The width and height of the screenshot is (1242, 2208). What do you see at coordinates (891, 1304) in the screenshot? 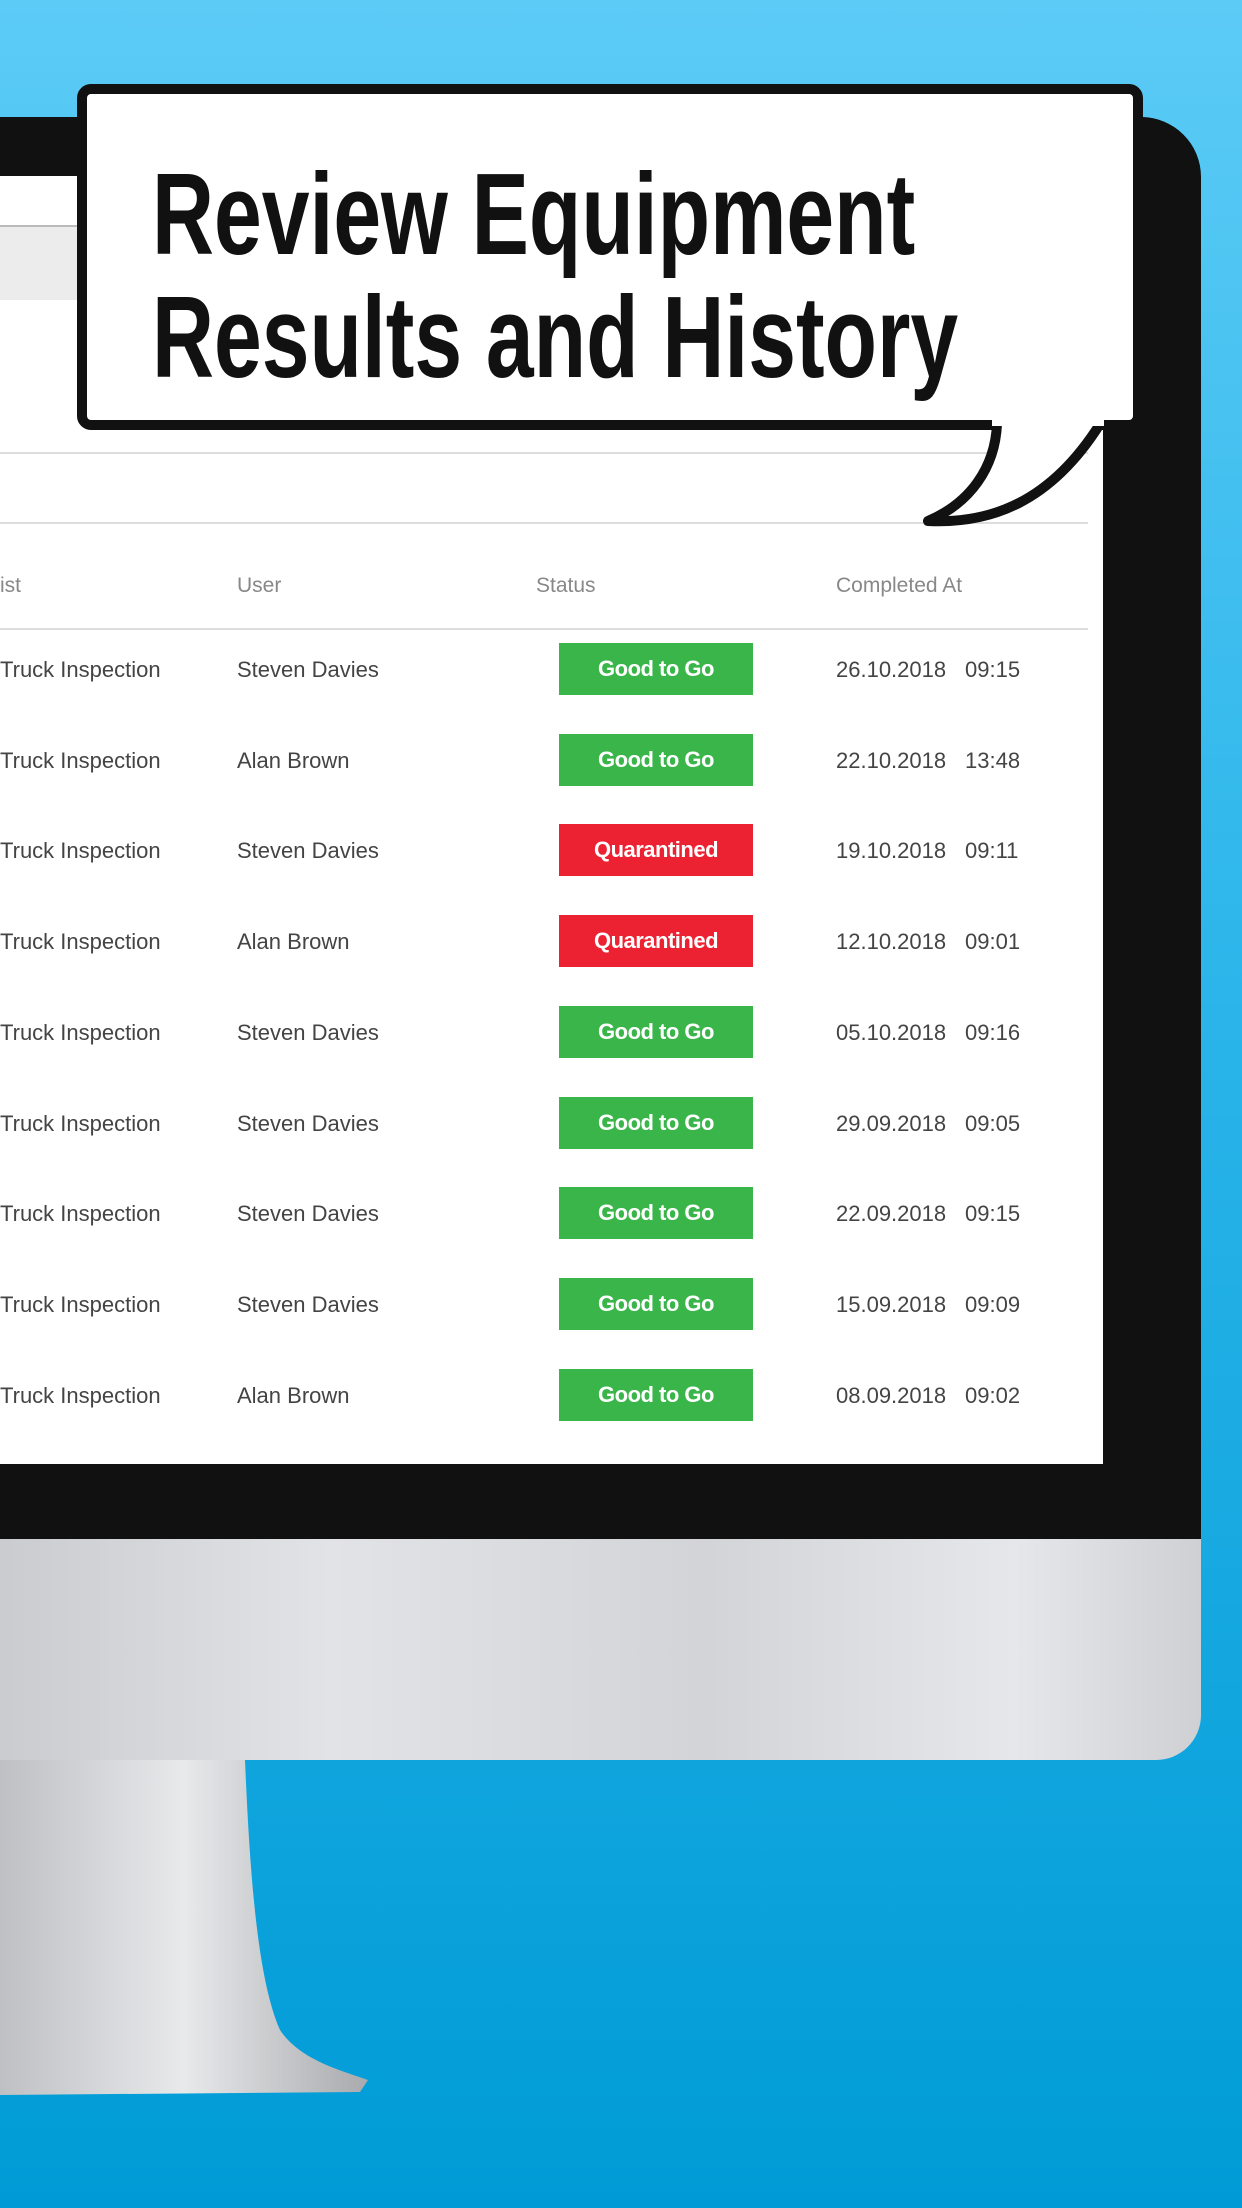
I see `completed-date: 15.09.2018` at bounding box center [891, 1304].